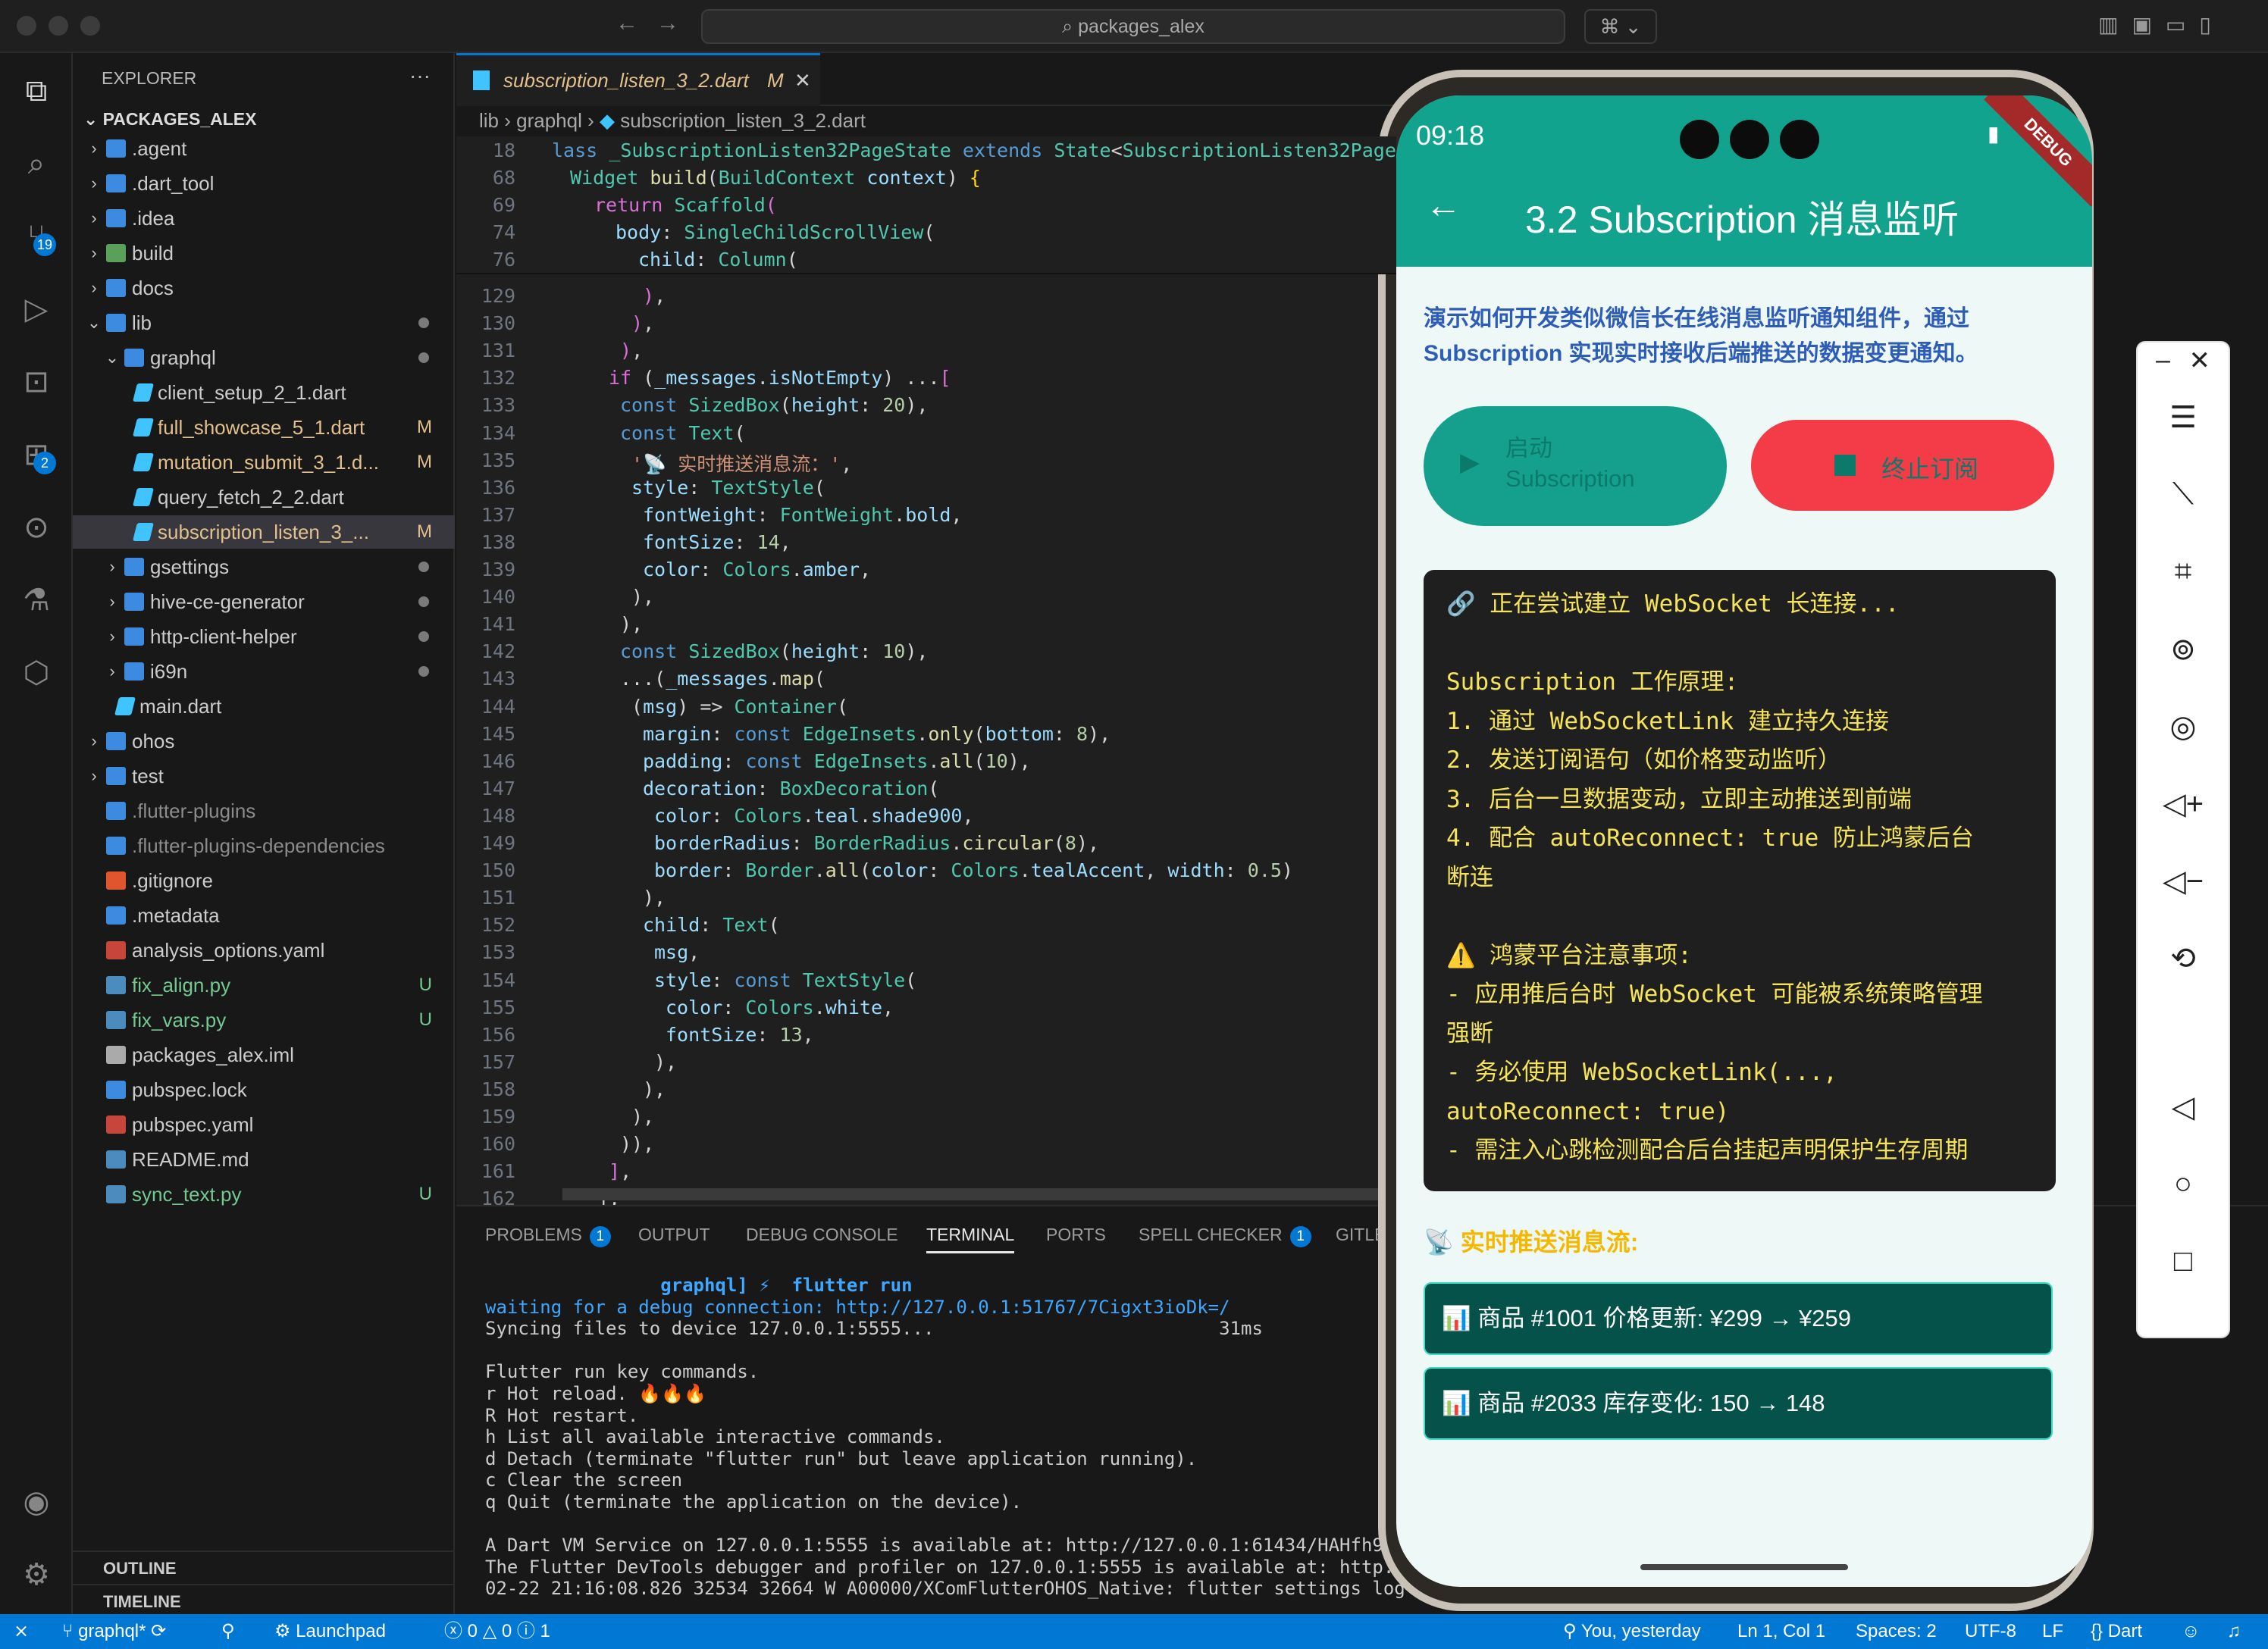 This screenshot has width=2268, height=1649. I want to click on file-tree-item: › test, so click(264, 776).